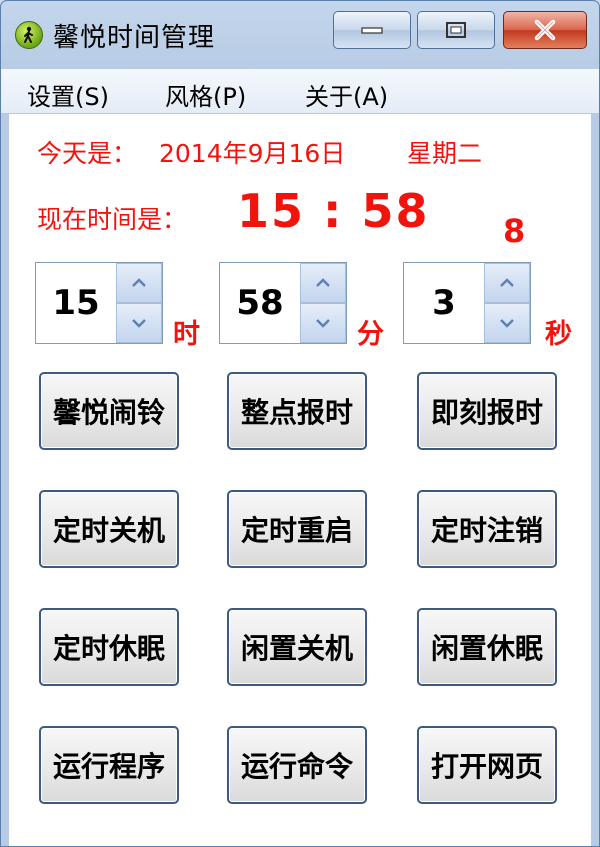  Describe the element at coordinates (487, 411) in the screenshot. I see `announce-time-now-button: 即刻报时` at that location.